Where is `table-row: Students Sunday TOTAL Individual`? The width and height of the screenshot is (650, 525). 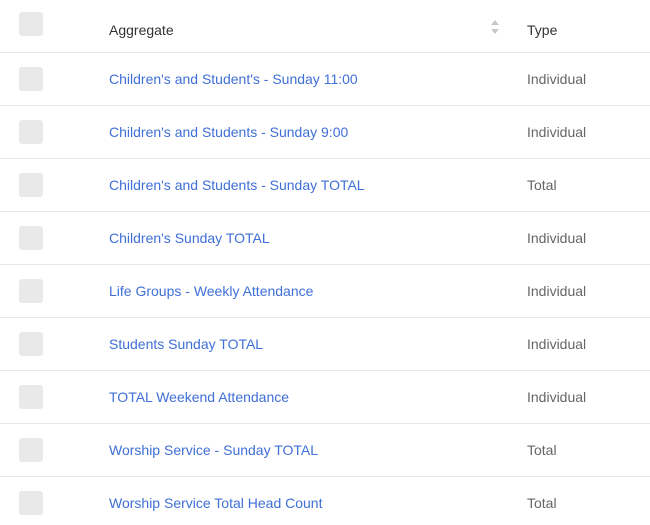
table-row: Students Sunday TOTAL Individual is located at coordinates (325, 344).